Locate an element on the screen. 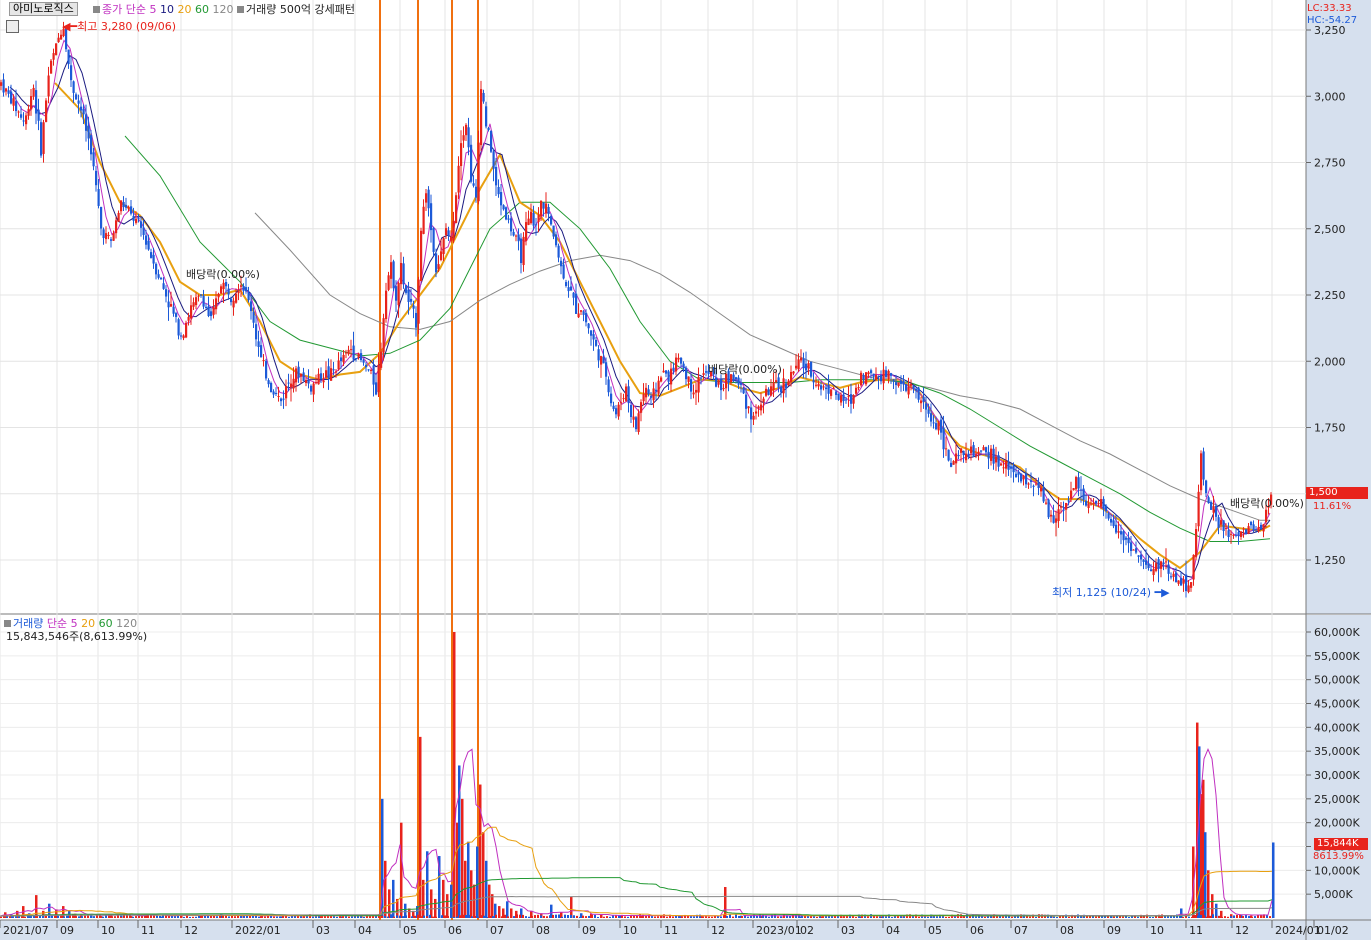 The image size is (1371, 940). x-tick-label: 07 is located at coordinates (497, 930).